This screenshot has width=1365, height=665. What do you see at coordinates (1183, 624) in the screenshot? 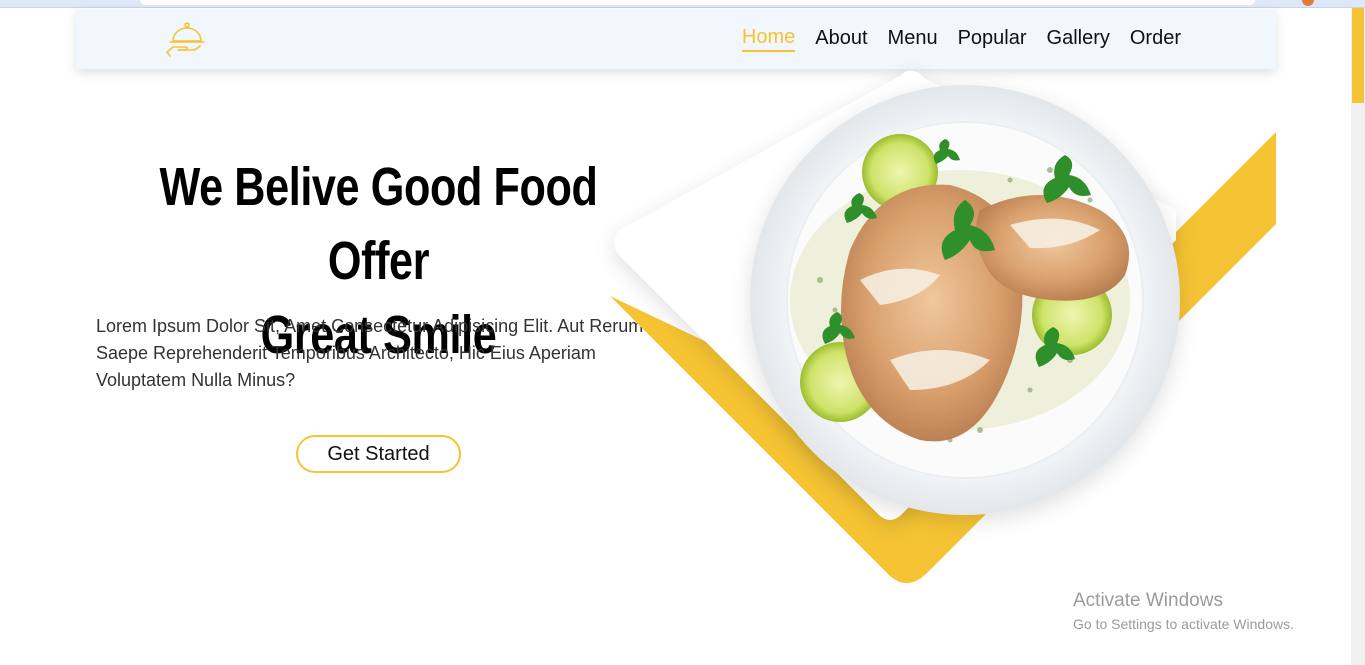
I see `watermark-line2: Go to Settings to activate Windows.` at bounding box center [1183, 624].